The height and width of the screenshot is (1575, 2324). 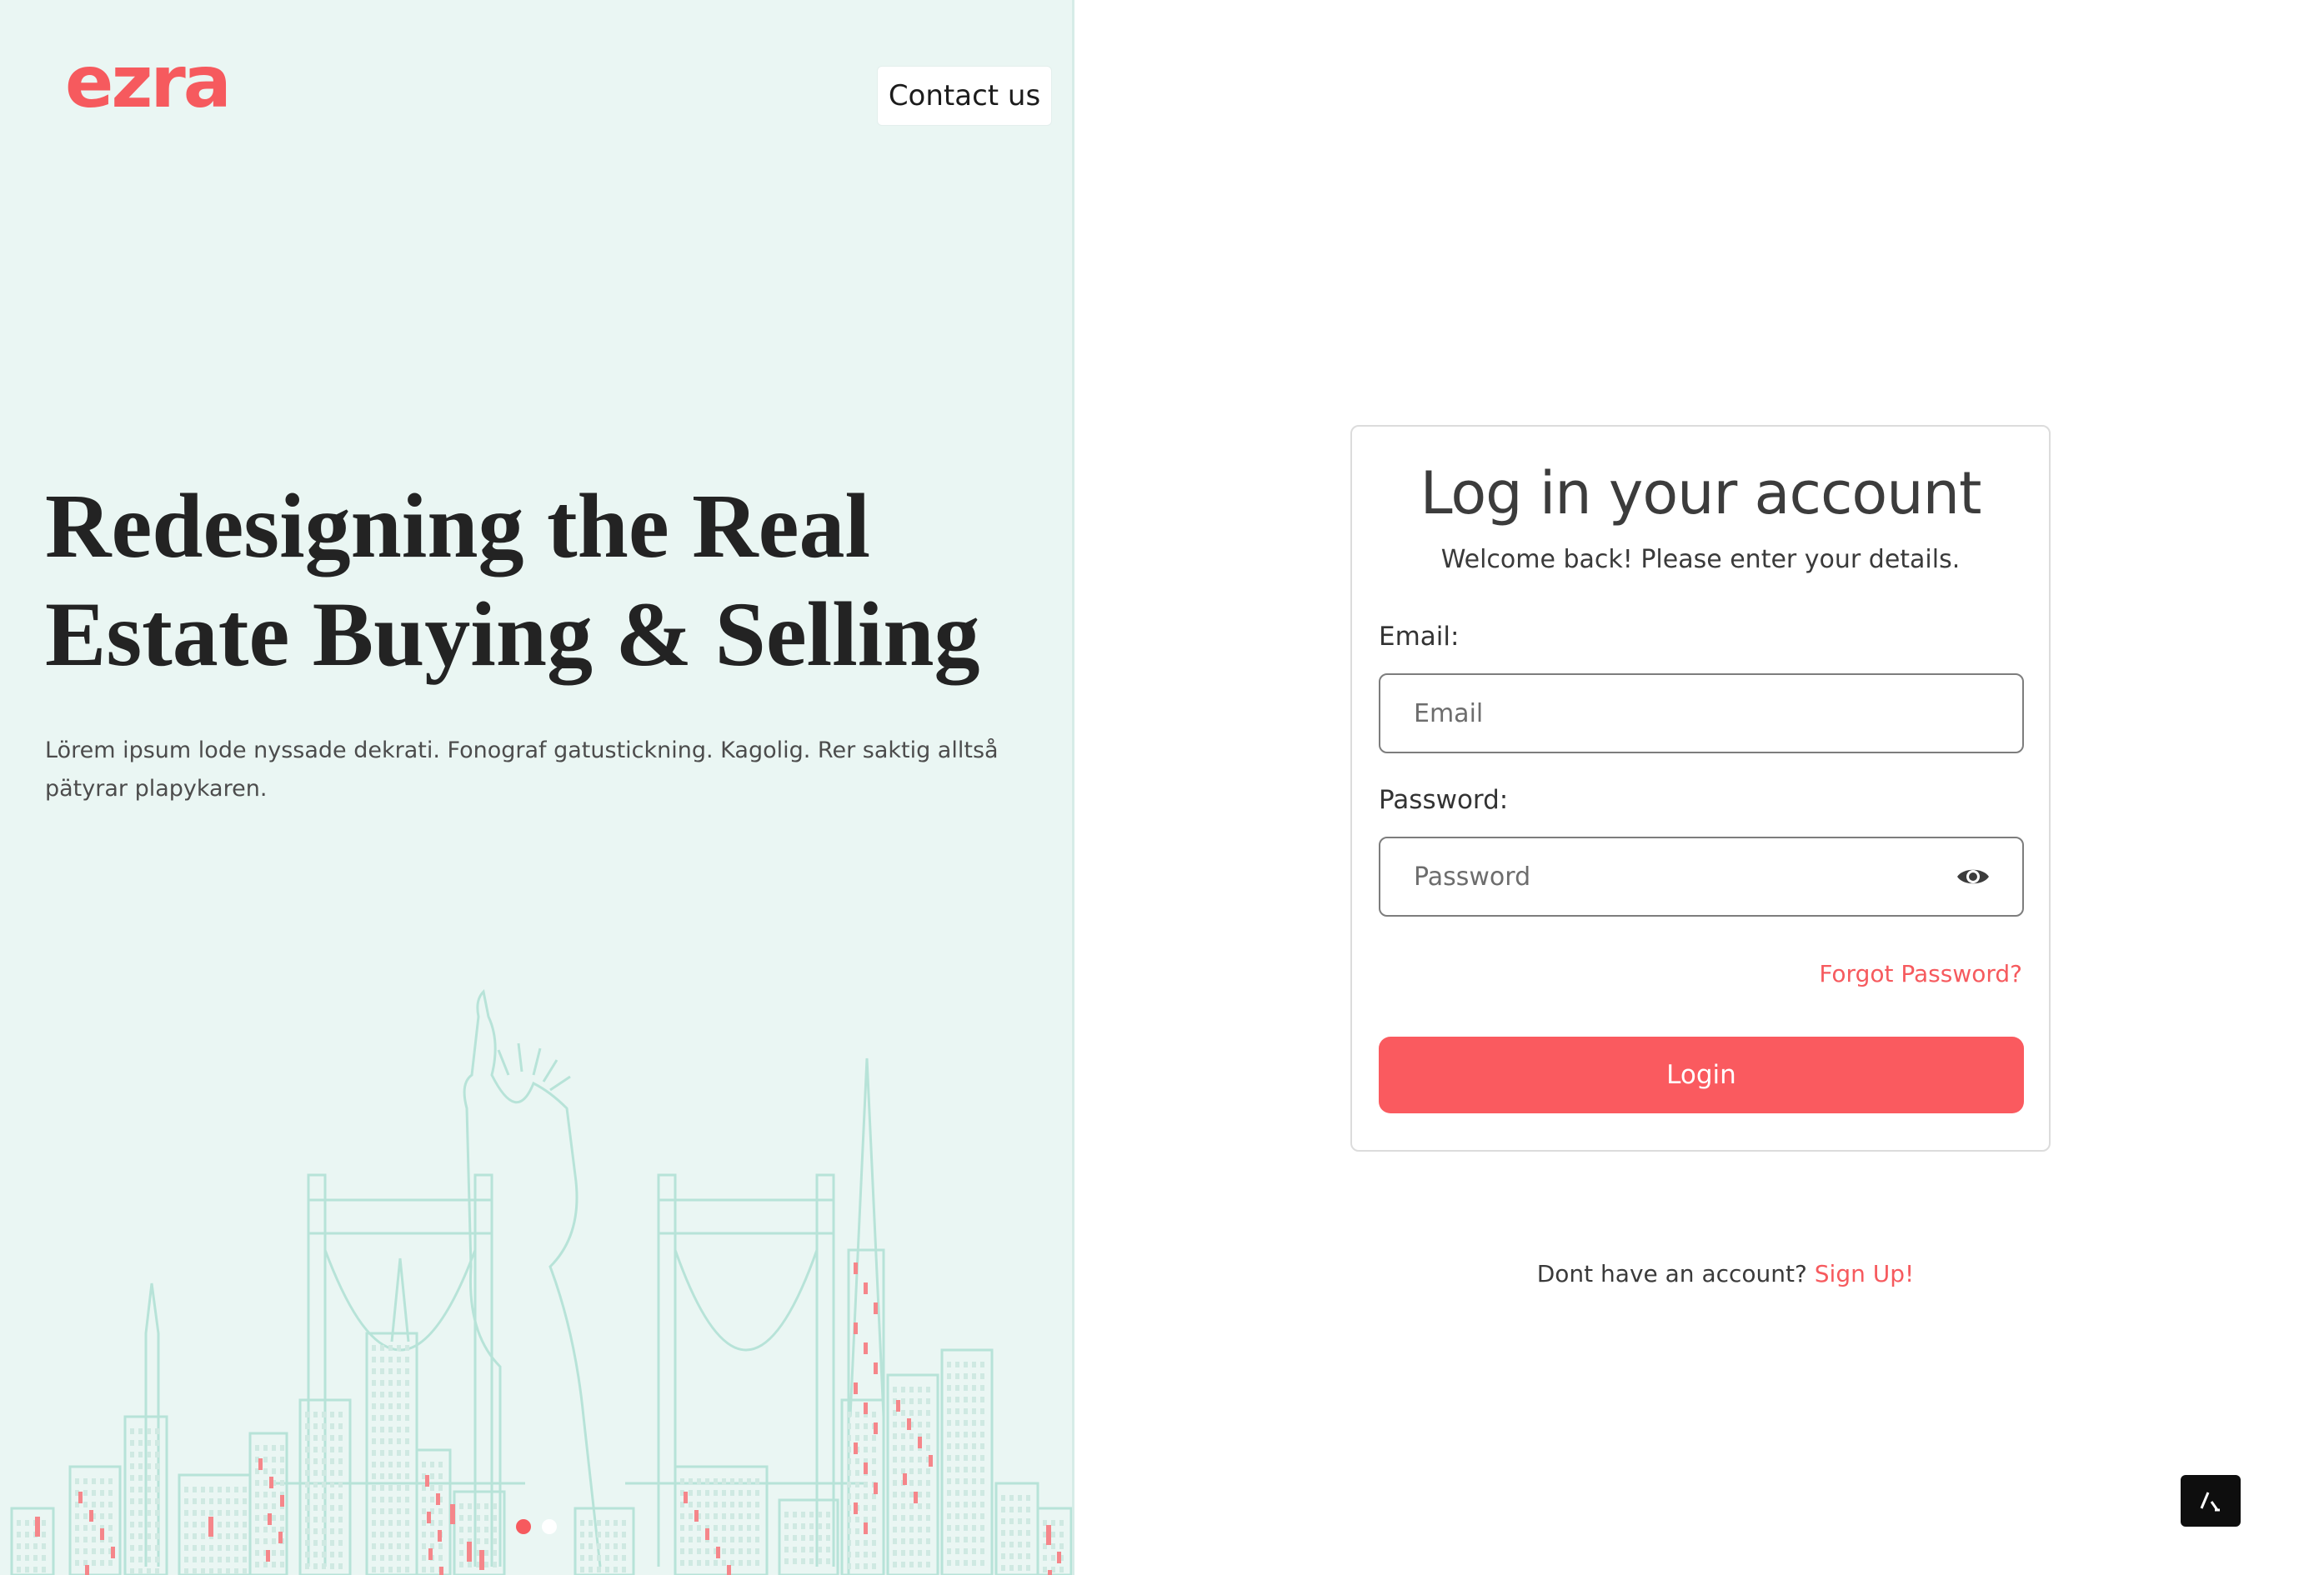 What do you see at coordinates (1702, 1075) in the screenshot?
I see `login-button: Login` at bounding box center [1702, 1075].